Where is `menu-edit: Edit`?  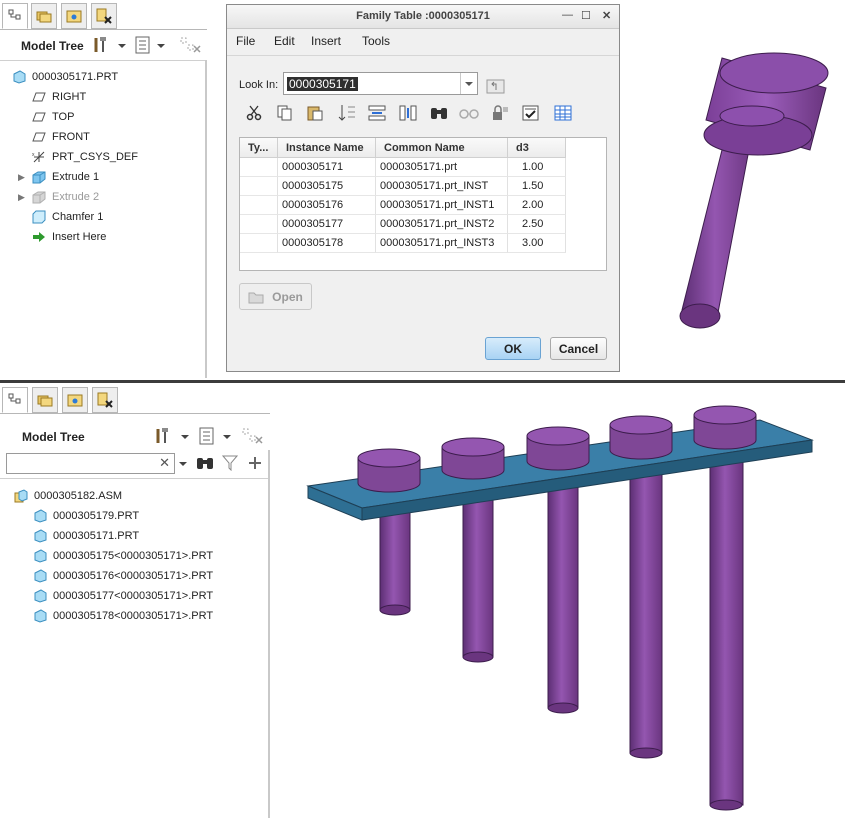 menu-edit: Edit is located at coordinates (284, 41).